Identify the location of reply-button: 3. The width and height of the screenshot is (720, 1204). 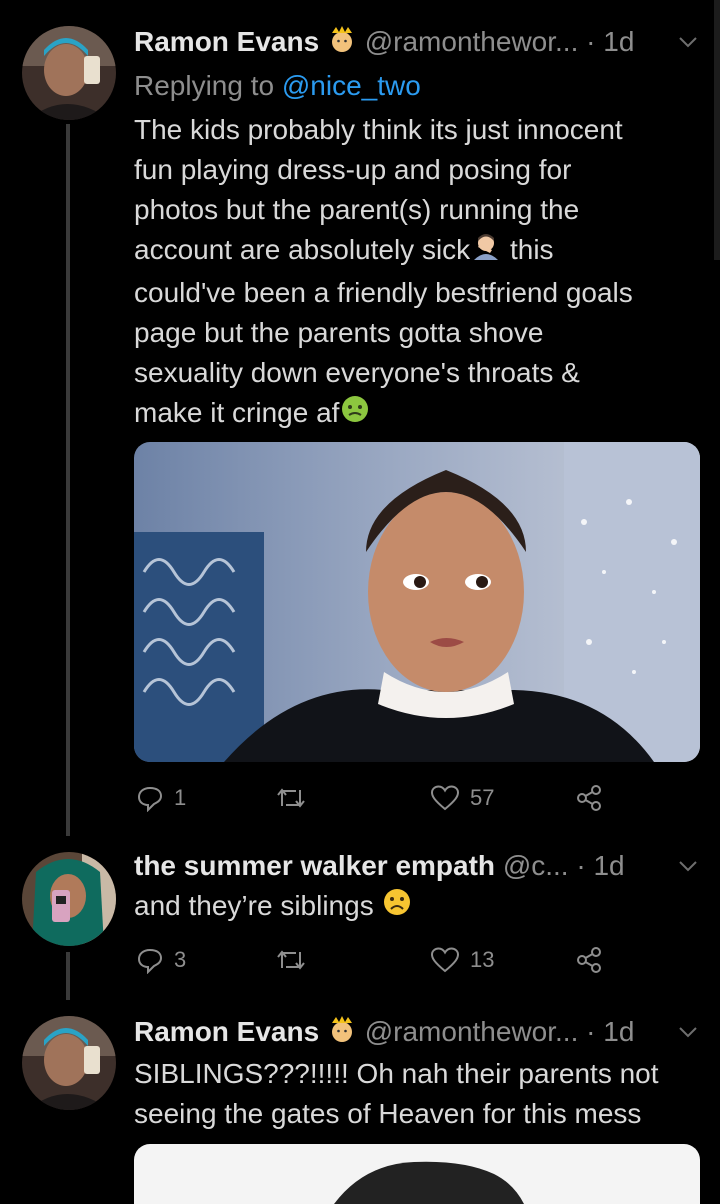
(161, 960).